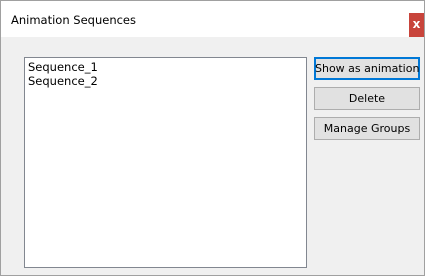 The height and width of the screenshot is (276, 425). I want to click on list-item-sequence-2: Sequence_2, so click(165, 81).